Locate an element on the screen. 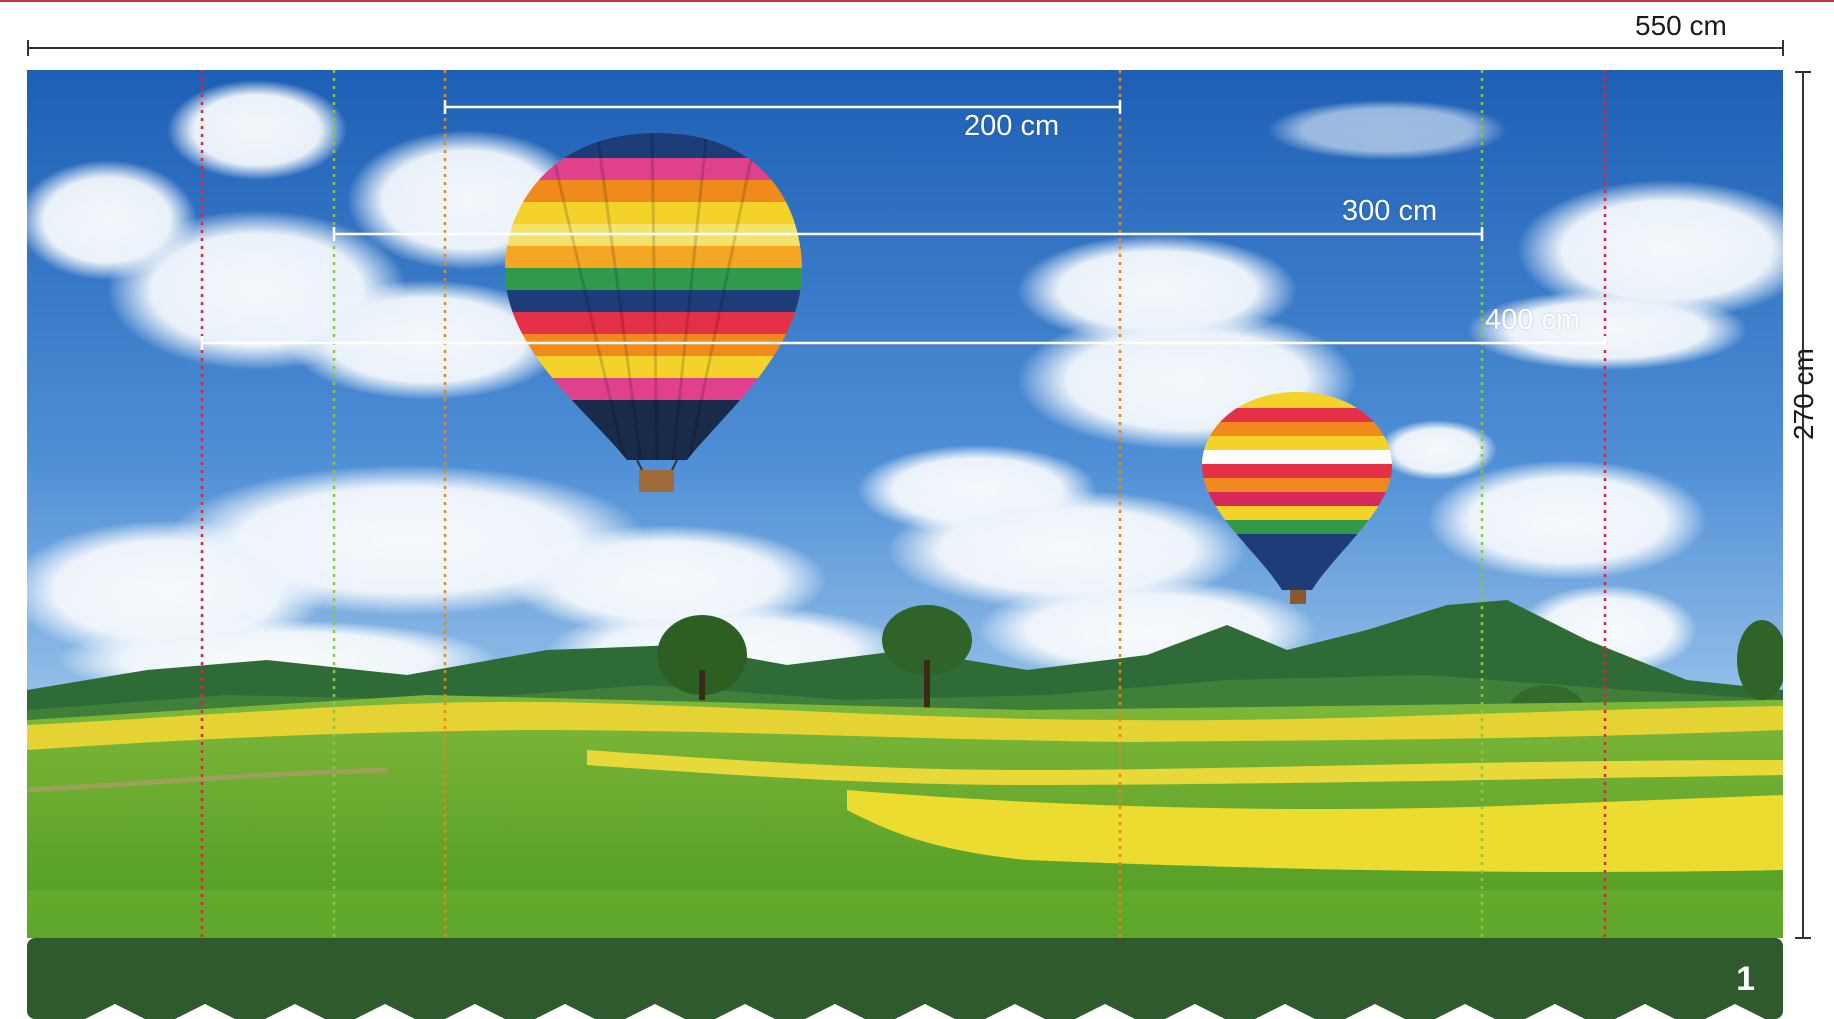 The height and width of the screenshot is (1019, 1834). measure-label-200: 200 cm is located at coordinates (1012, 126).